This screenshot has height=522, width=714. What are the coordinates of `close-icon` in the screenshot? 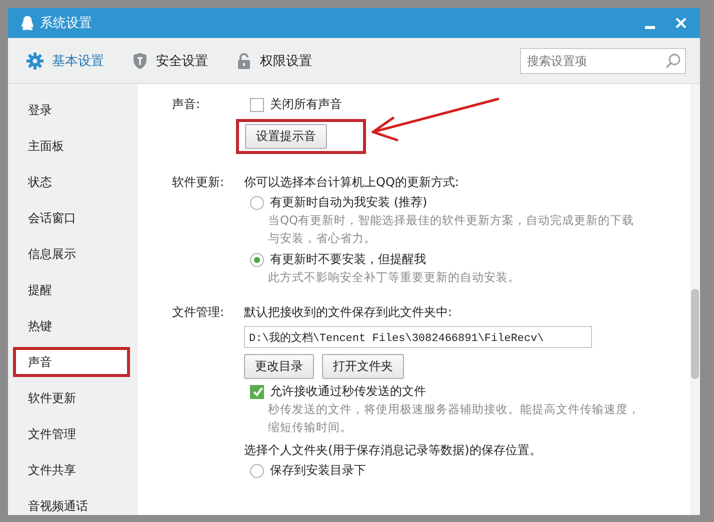 It's located at (681, 23).